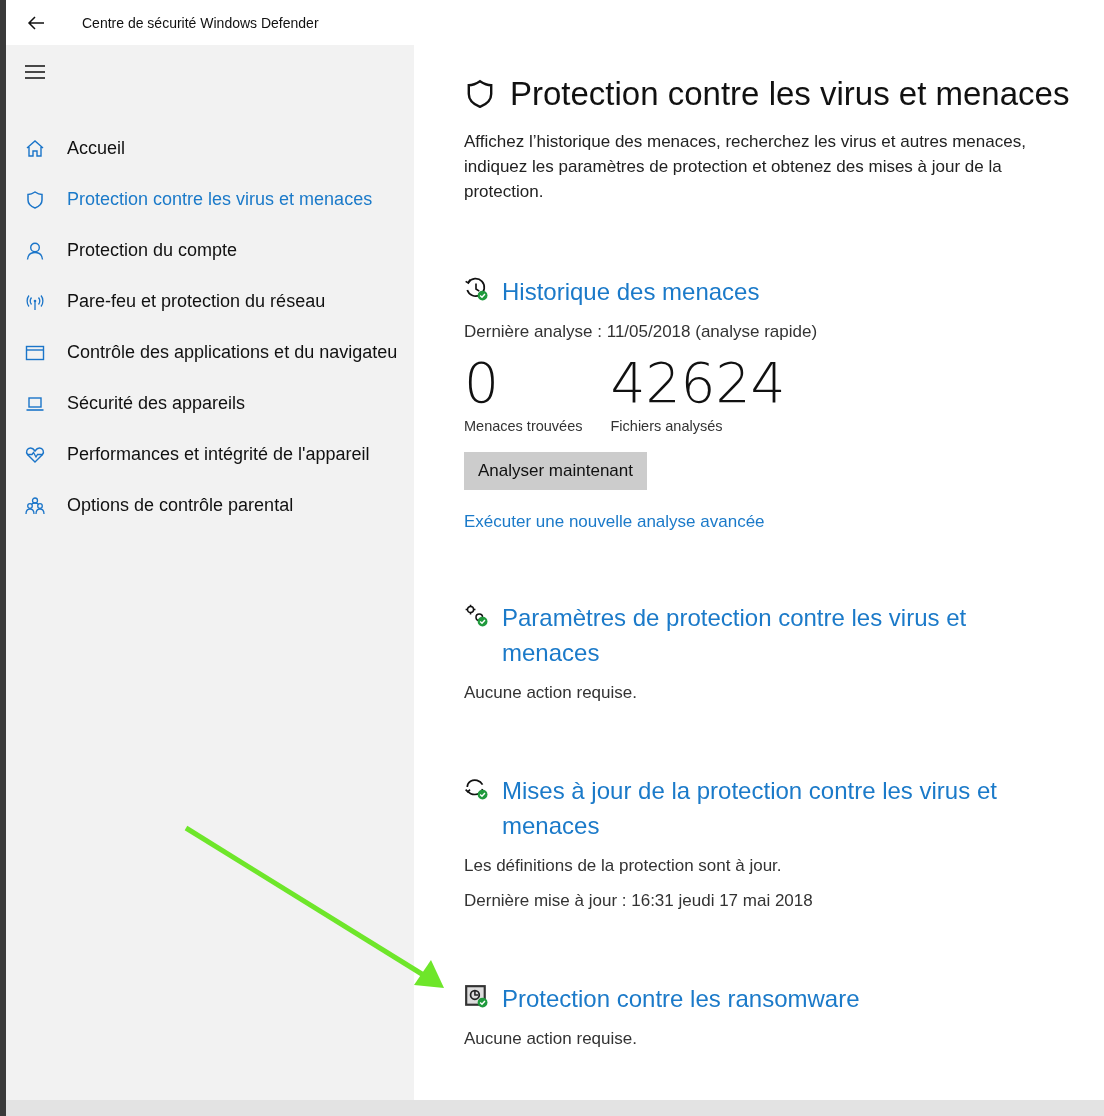 This screenshot has width=1104, height=1116. I want to click on gears-check-icon, so click(476, 615).